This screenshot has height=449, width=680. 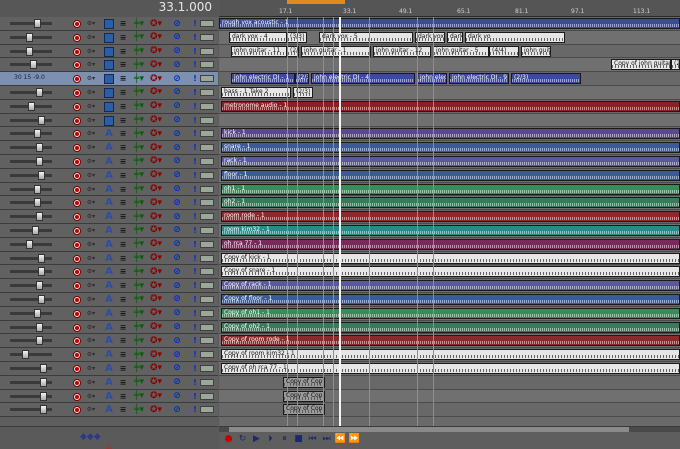 What do you see at coordinates (109, 341) in the screenshot?
I see `track-header-24: ⚙▾ A ≡ ╪▾ ✪▾ ⊘!` at bounding box center [109, 341].